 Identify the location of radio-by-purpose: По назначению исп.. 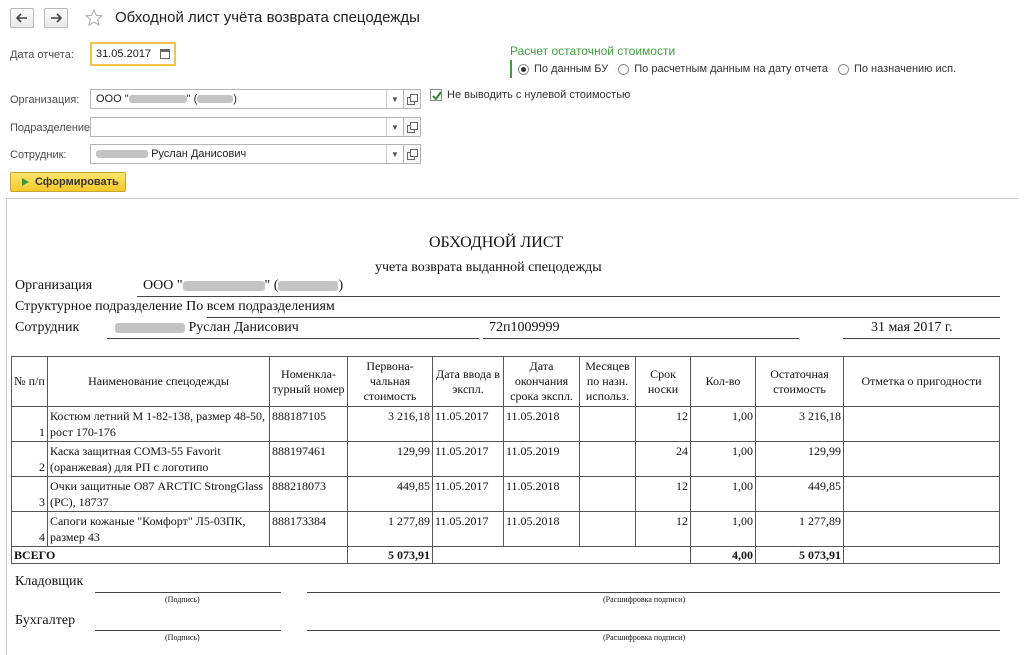
(896, 69).